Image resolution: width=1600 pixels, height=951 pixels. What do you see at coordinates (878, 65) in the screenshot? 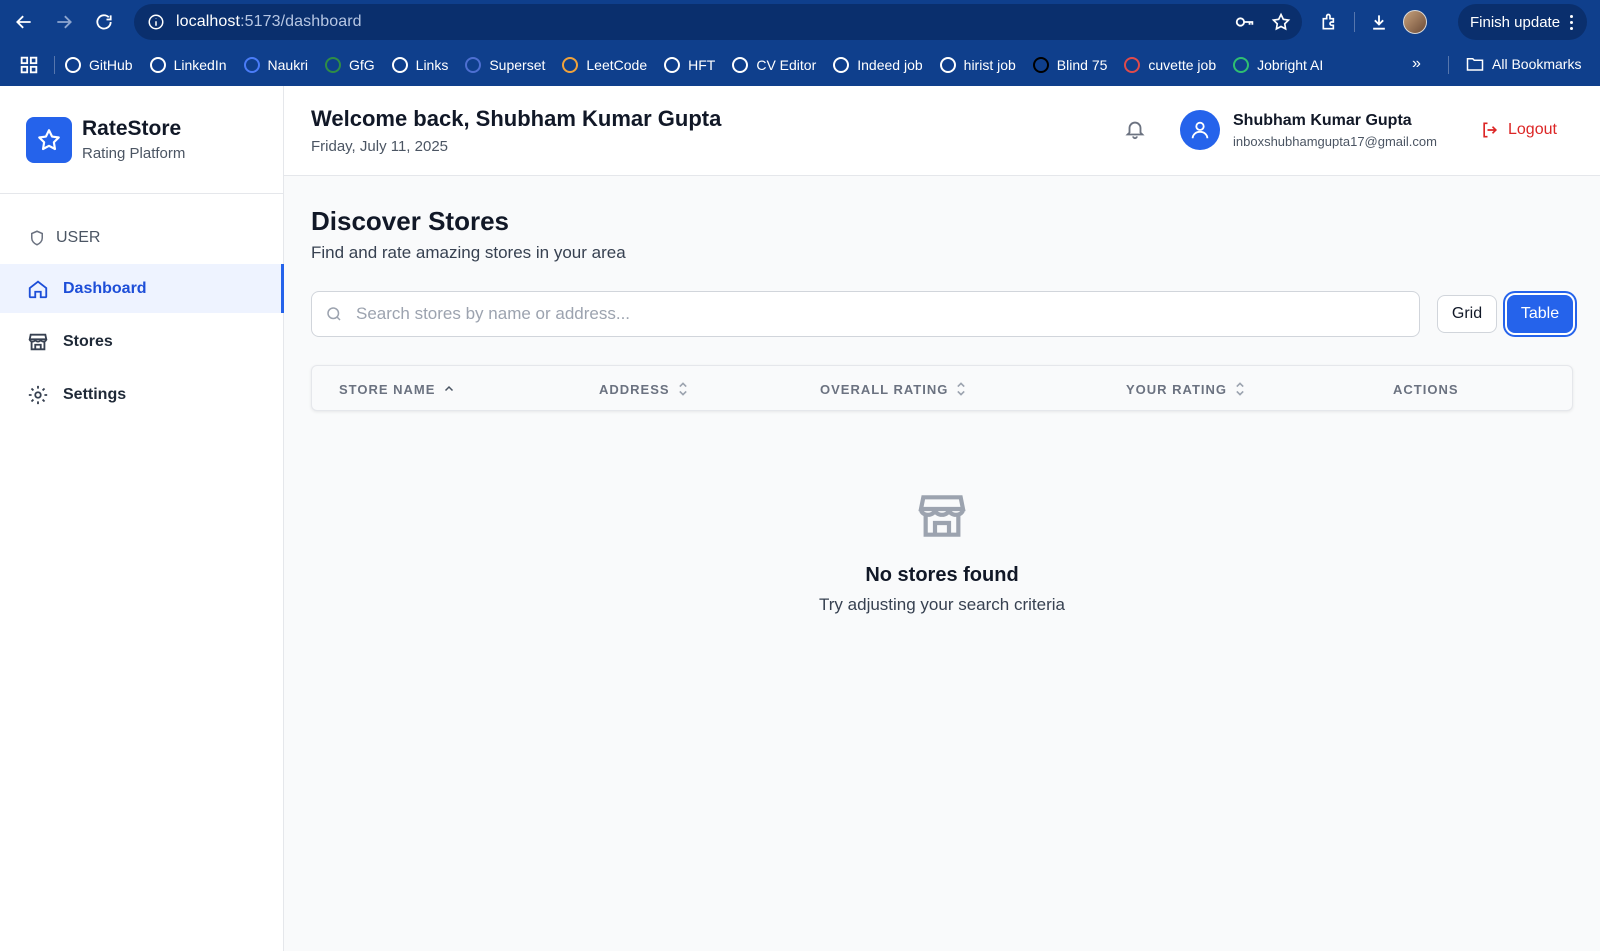
I see `bookmark-item: Indeed job` at bounding box center [878, 65].